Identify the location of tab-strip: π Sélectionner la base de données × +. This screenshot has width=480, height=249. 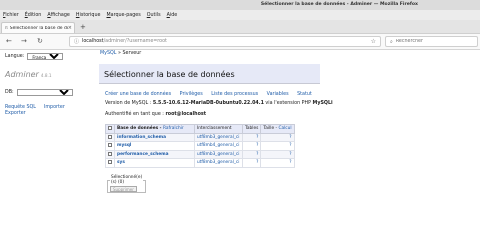
(240, 27).